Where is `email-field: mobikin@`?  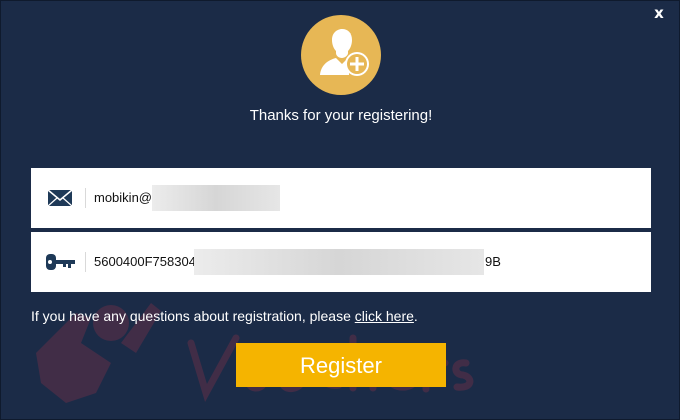
email-field: mobikin@ is located at coordinates (341, 198).